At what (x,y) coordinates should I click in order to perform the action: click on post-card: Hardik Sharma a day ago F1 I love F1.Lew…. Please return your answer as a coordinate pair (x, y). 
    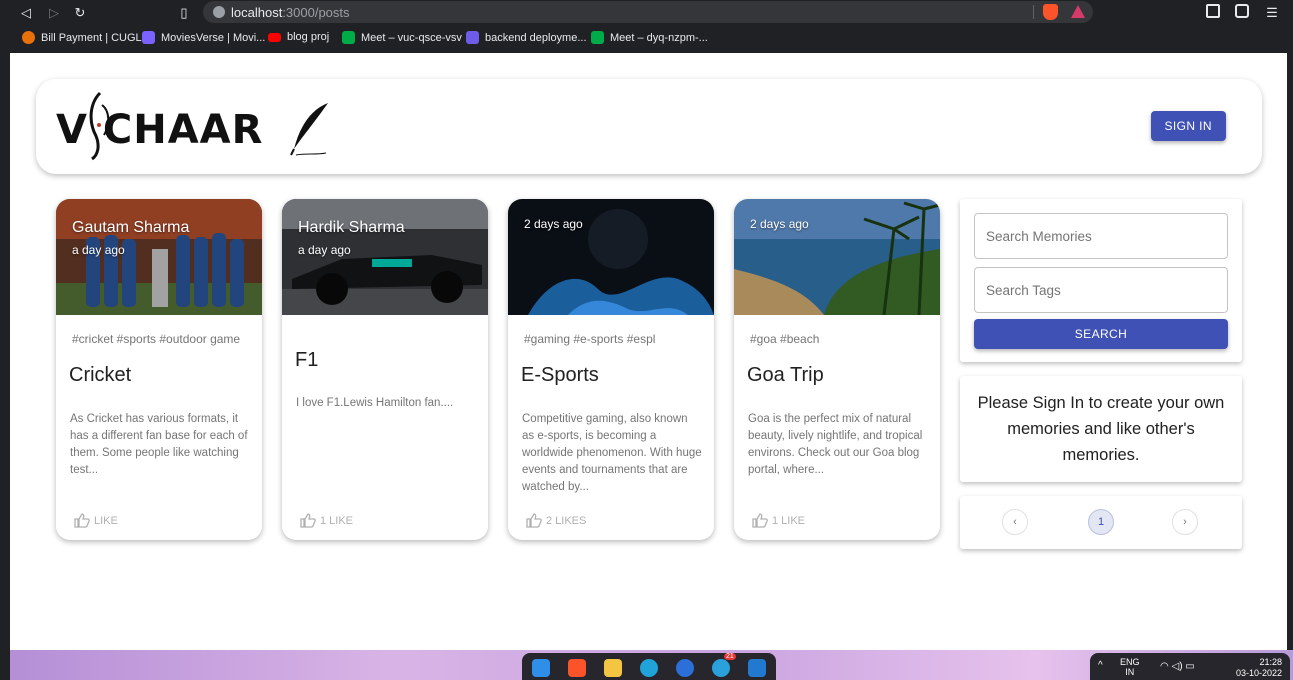
    Looking at the image, I should click on (385, 369).